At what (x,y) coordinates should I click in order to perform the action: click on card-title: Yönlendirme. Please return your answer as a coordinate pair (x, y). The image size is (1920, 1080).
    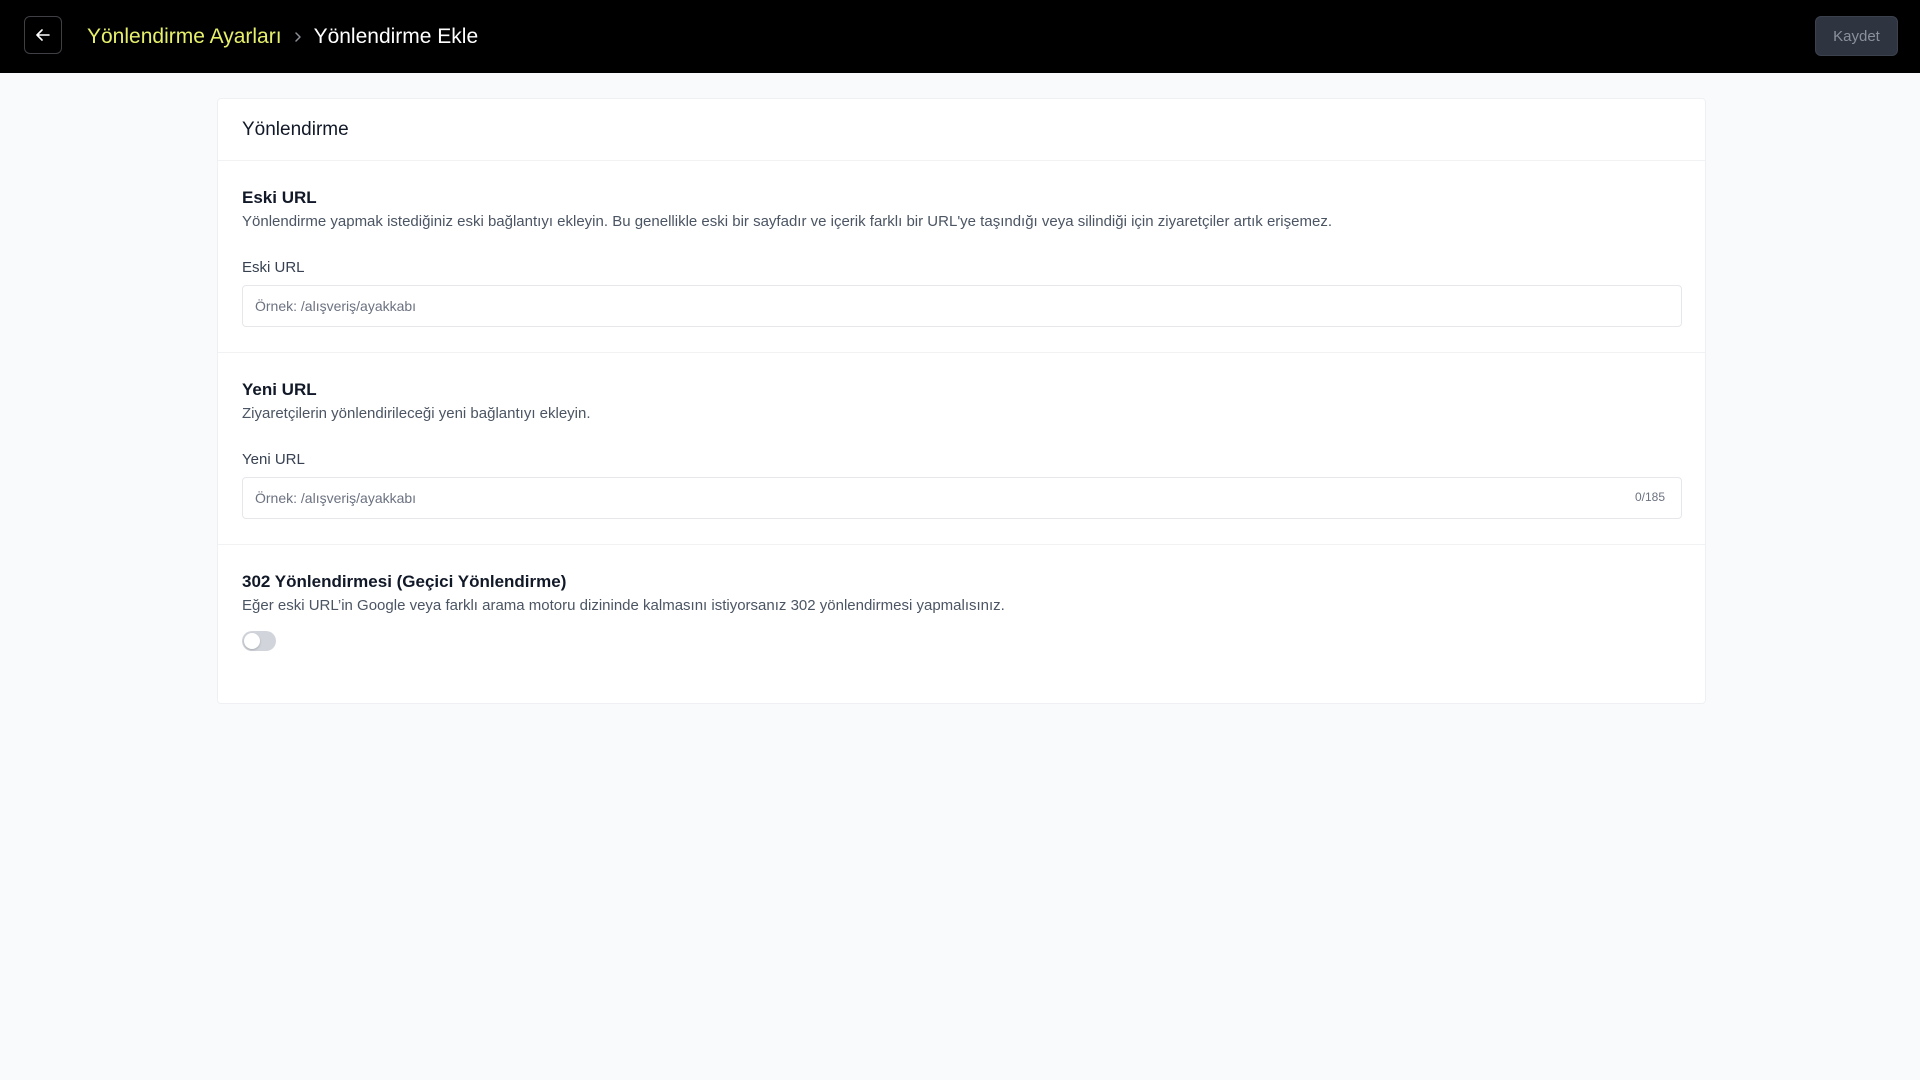
    Looking at the image, I should click on (295, 129).